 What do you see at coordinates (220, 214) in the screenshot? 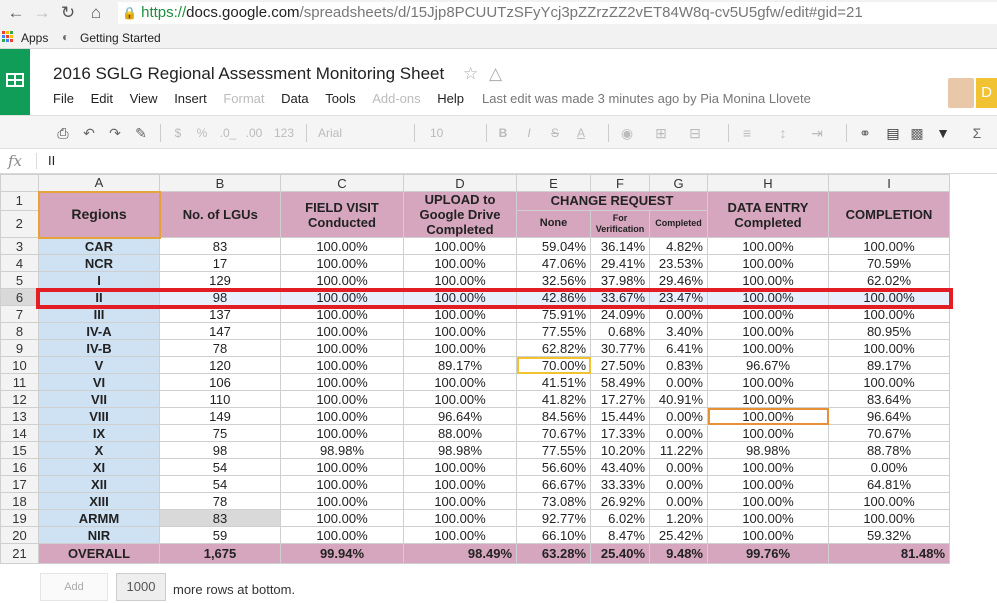
I see `header-lgus: No. of LGUs` at bounding box center [220, 214].